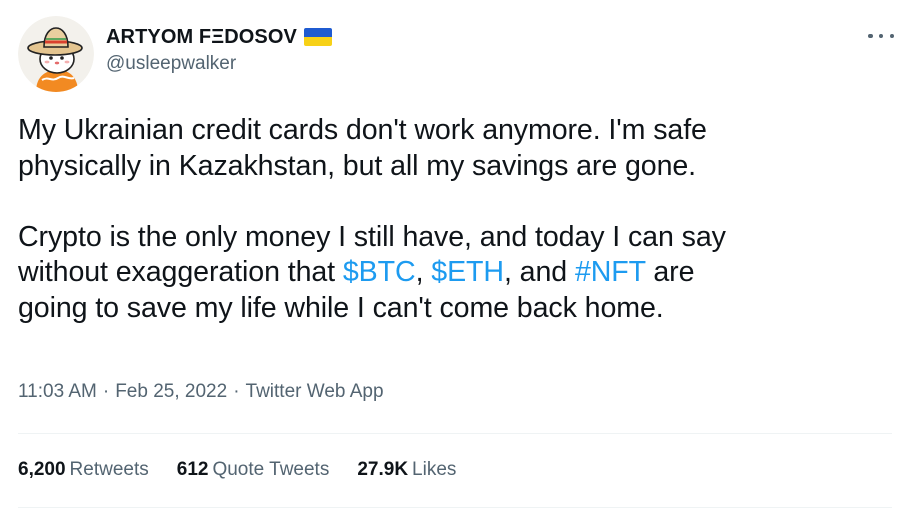 The image size is (910, 514). Describe the element at coordinates (109, 469) in the screenshot. I see `retweets-label: Retweets` at that location.